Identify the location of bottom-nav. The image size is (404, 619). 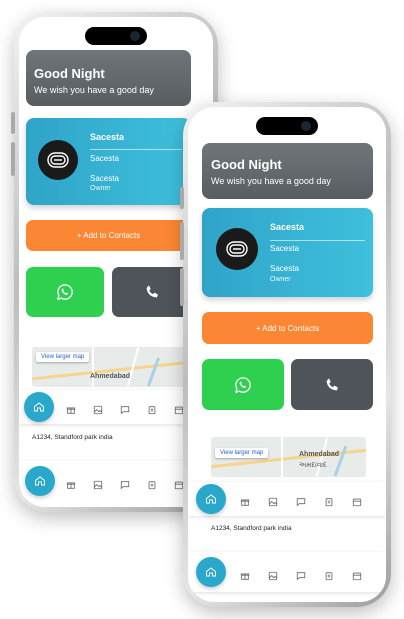
(287, 499).